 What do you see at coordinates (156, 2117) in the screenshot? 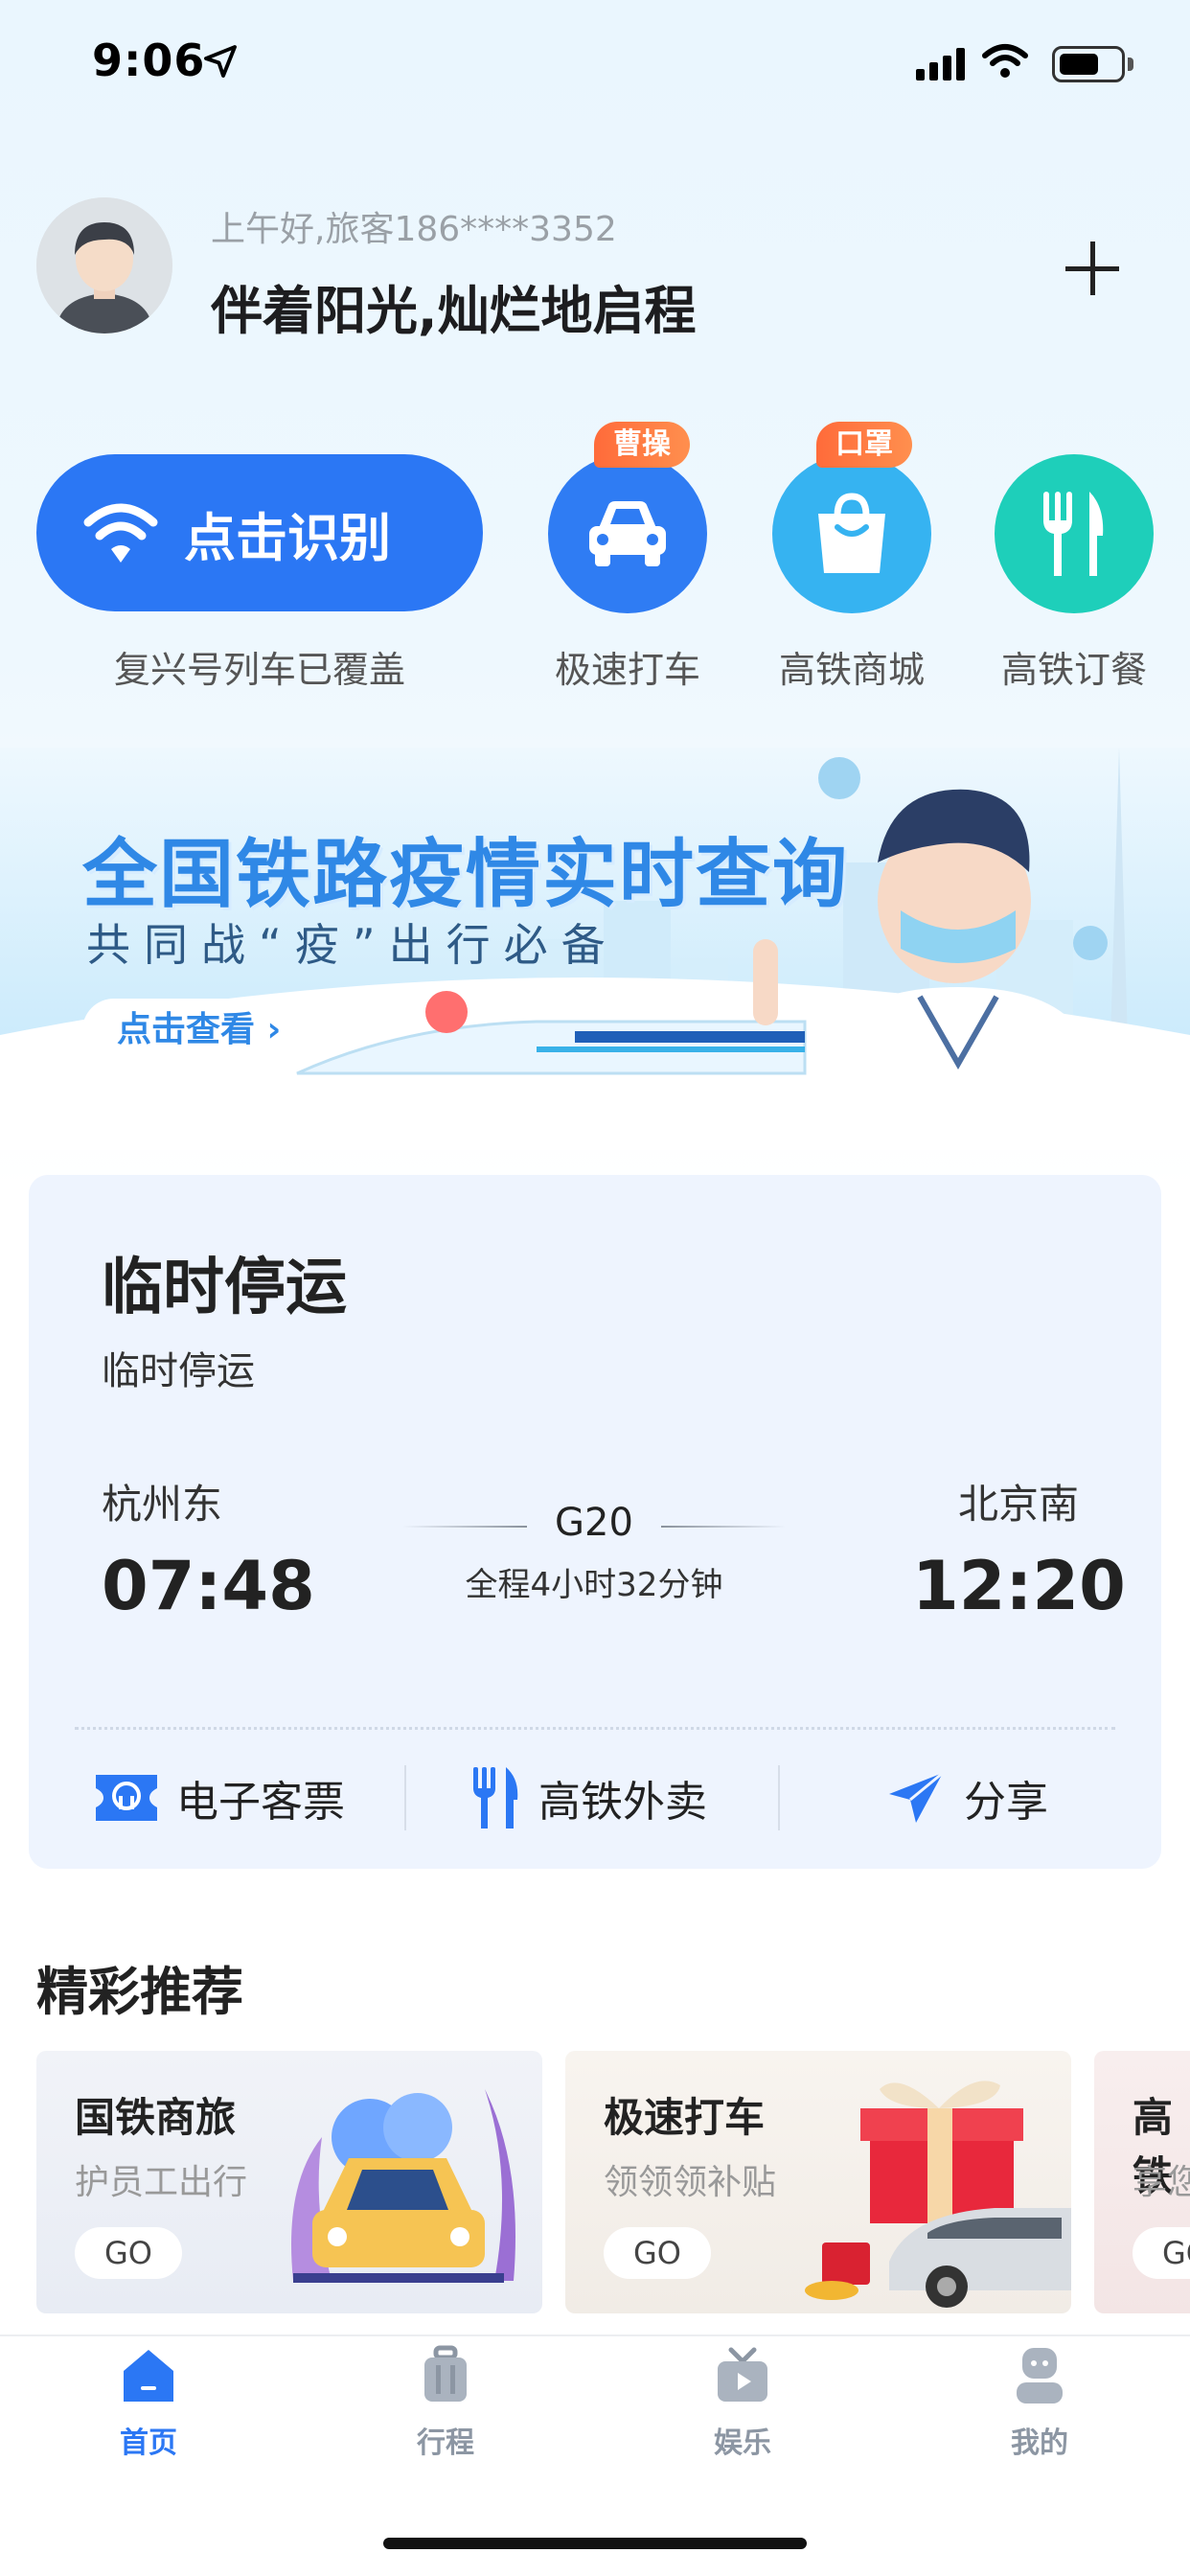
I see `recommend-card-title: 国铁商旅` at bounding box center [156, 2117].